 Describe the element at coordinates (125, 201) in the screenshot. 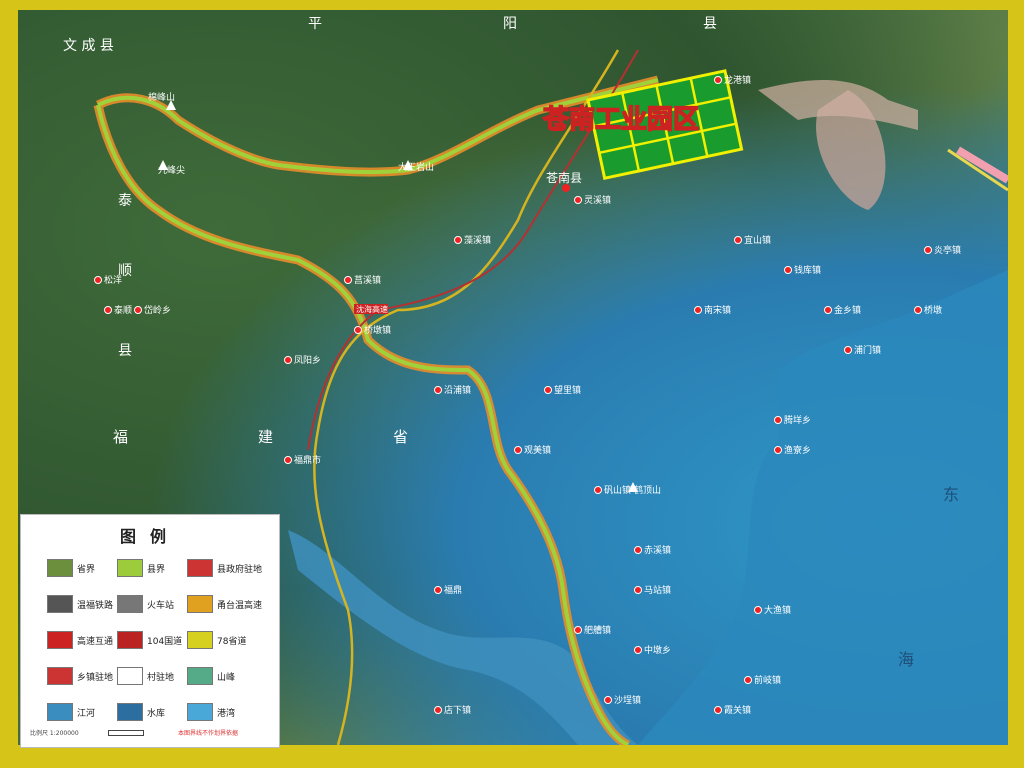

I see `taishun-char-1: 泰` at that location.